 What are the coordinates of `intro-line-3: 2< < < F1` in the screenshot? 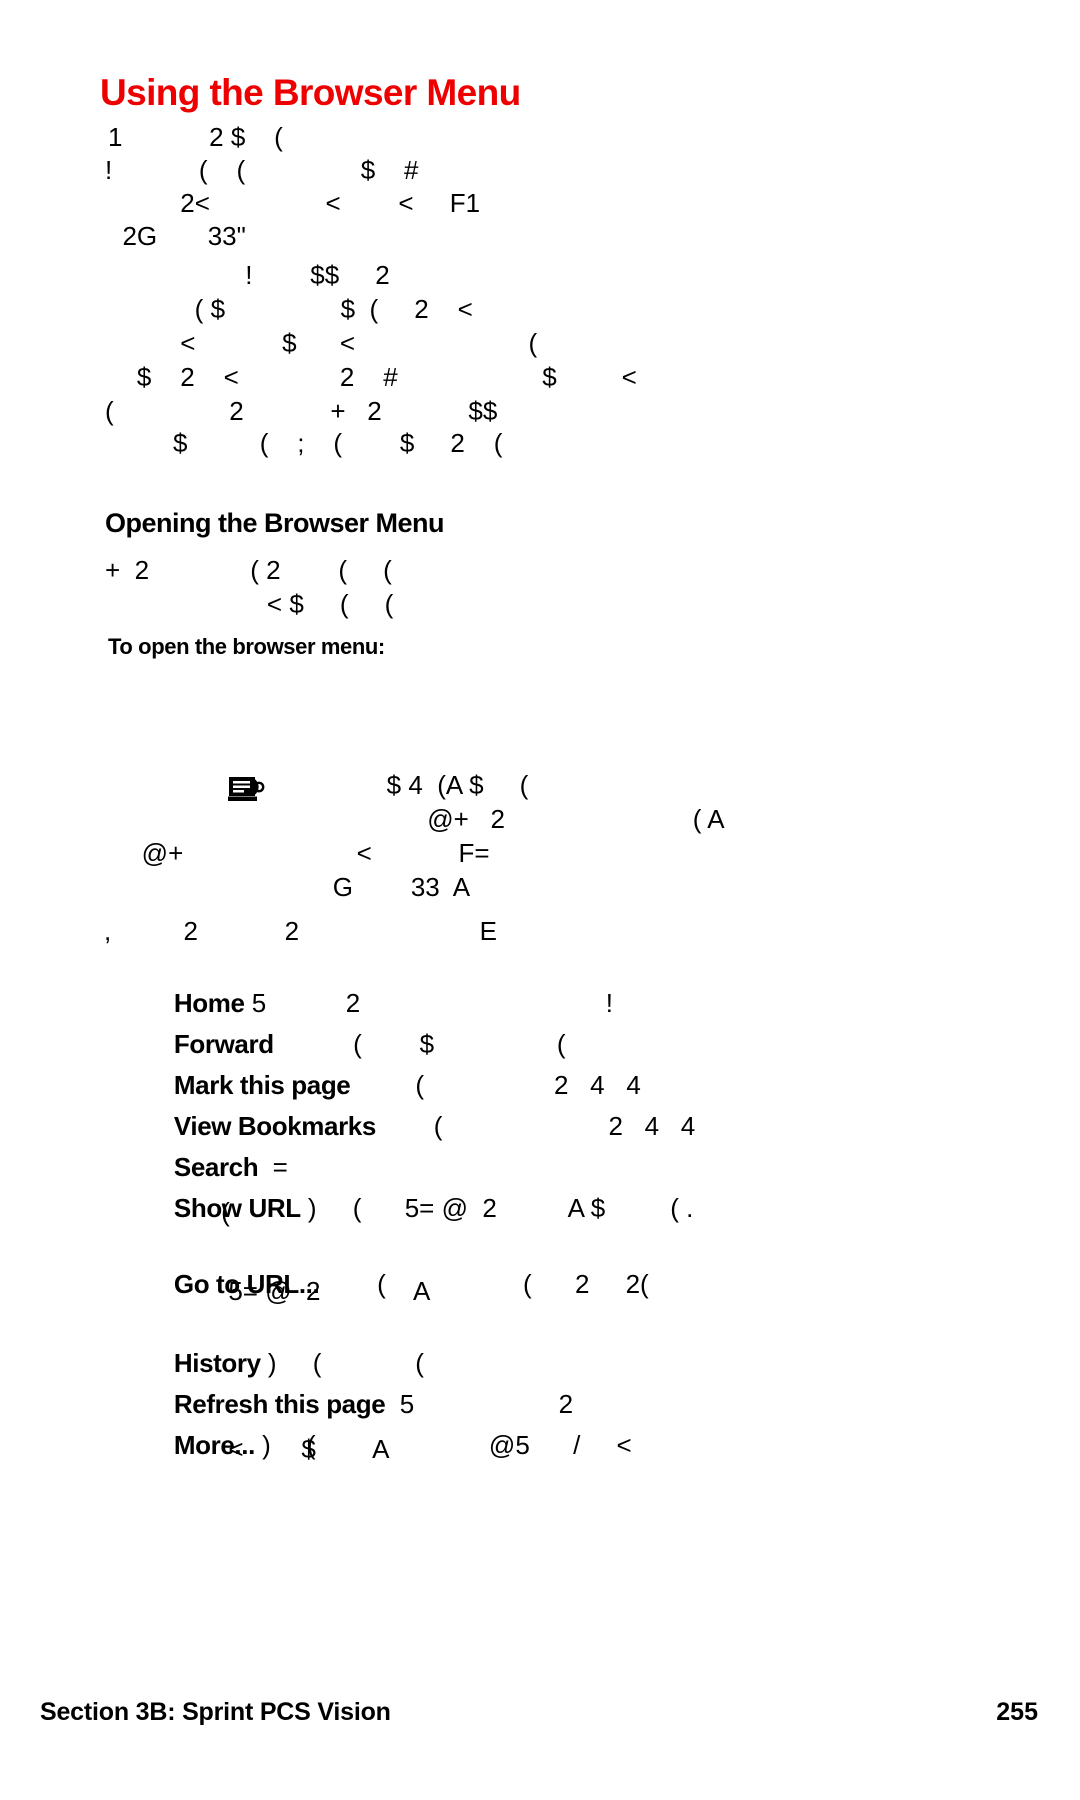 It's located at (294, 203).